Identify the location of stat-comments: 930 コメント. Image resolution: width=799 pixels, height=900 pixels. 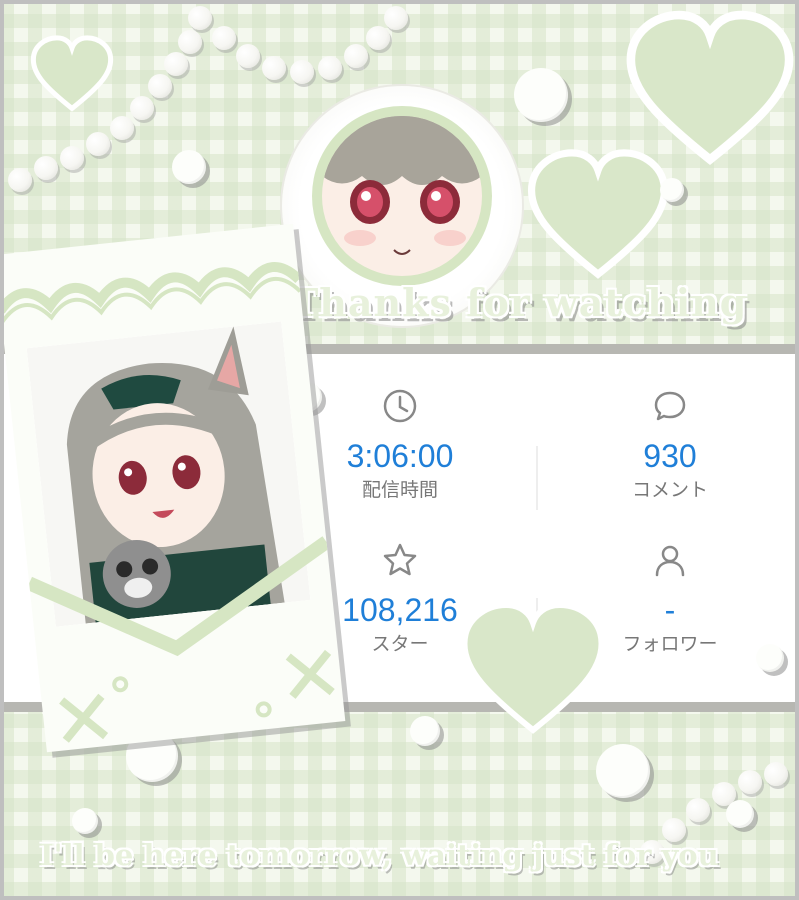
(670, 444).